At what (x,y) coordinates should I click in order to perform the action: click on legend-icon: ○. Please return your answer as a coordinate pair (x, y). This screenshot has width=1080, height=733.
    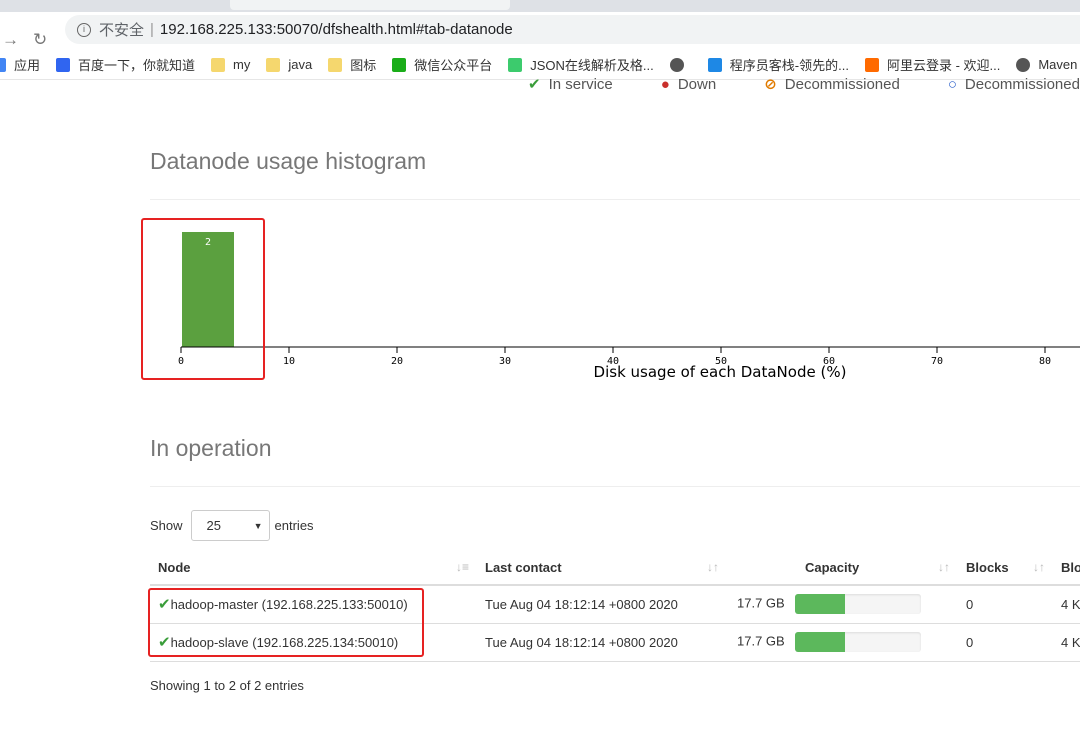
    Looking at the image, I should click on (952, 85).